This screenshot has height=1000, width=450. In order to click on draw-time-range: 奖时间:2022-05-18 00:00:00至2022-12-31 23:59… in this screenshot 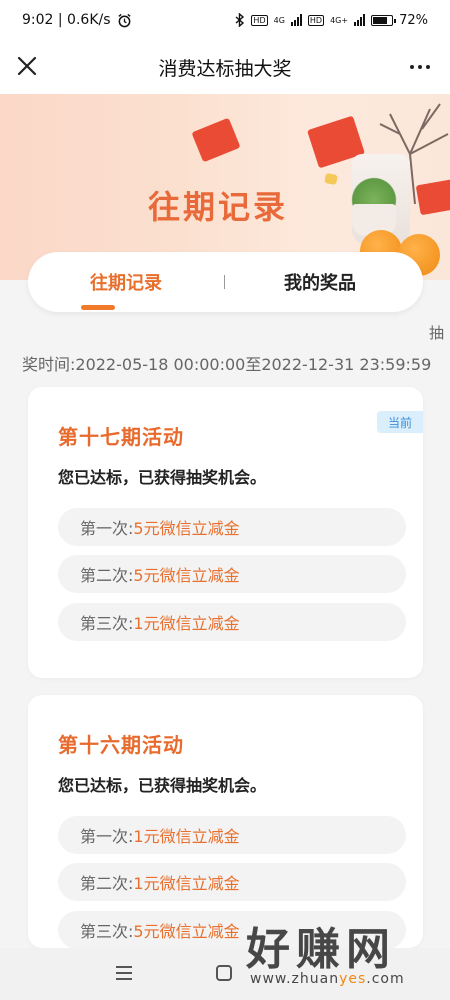, I will do `click(227, 364)`.